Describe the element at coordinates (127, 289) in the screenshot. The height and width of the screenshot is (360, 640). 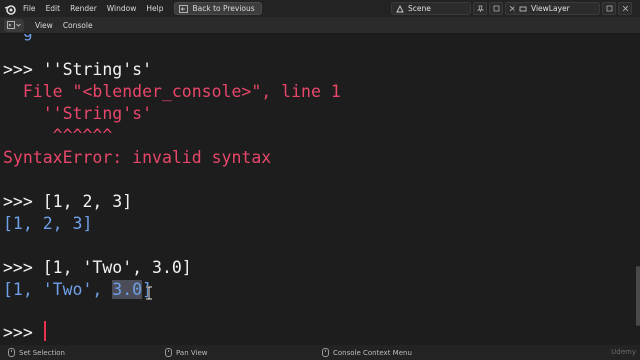
I see `text-selection: 3.0` at that location.